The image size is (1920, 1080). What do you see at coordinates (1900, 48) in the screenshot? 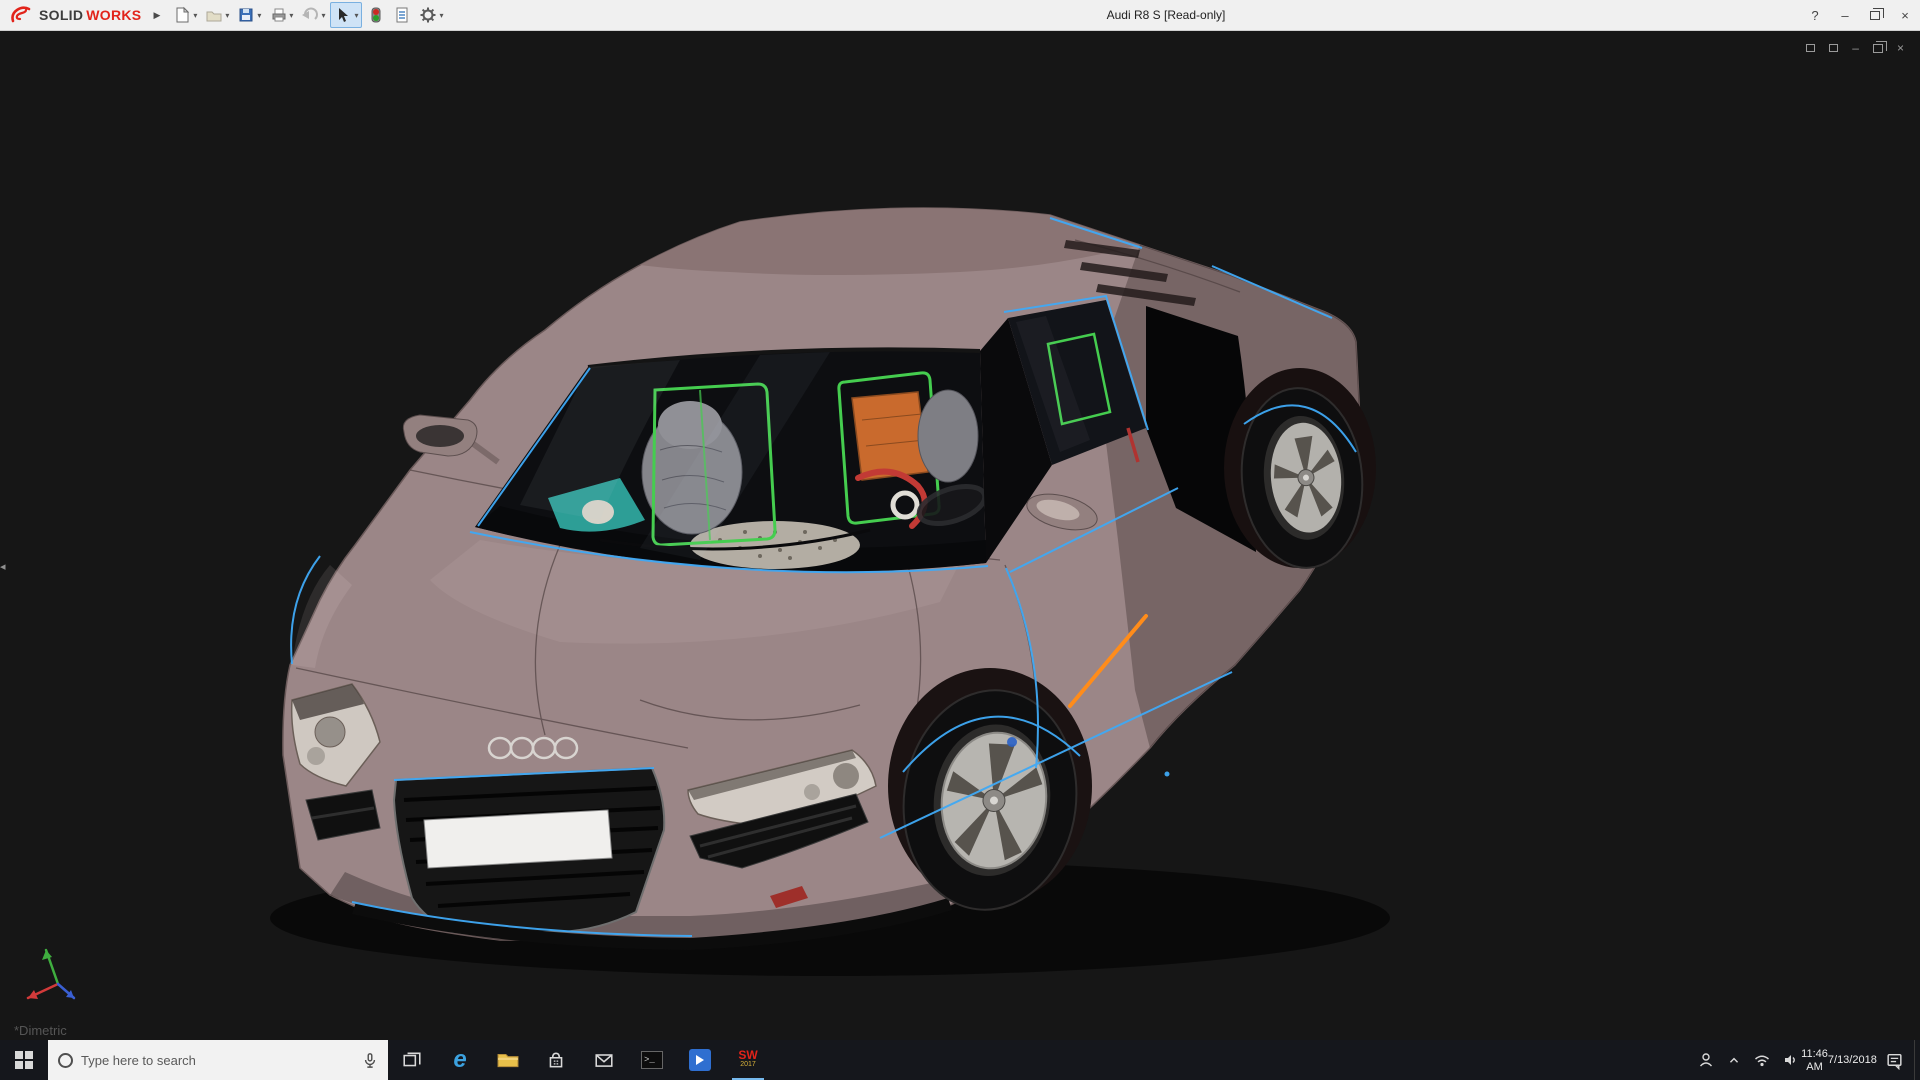
I see `doc-close-button: ×` at bounding box center [1900, 48].